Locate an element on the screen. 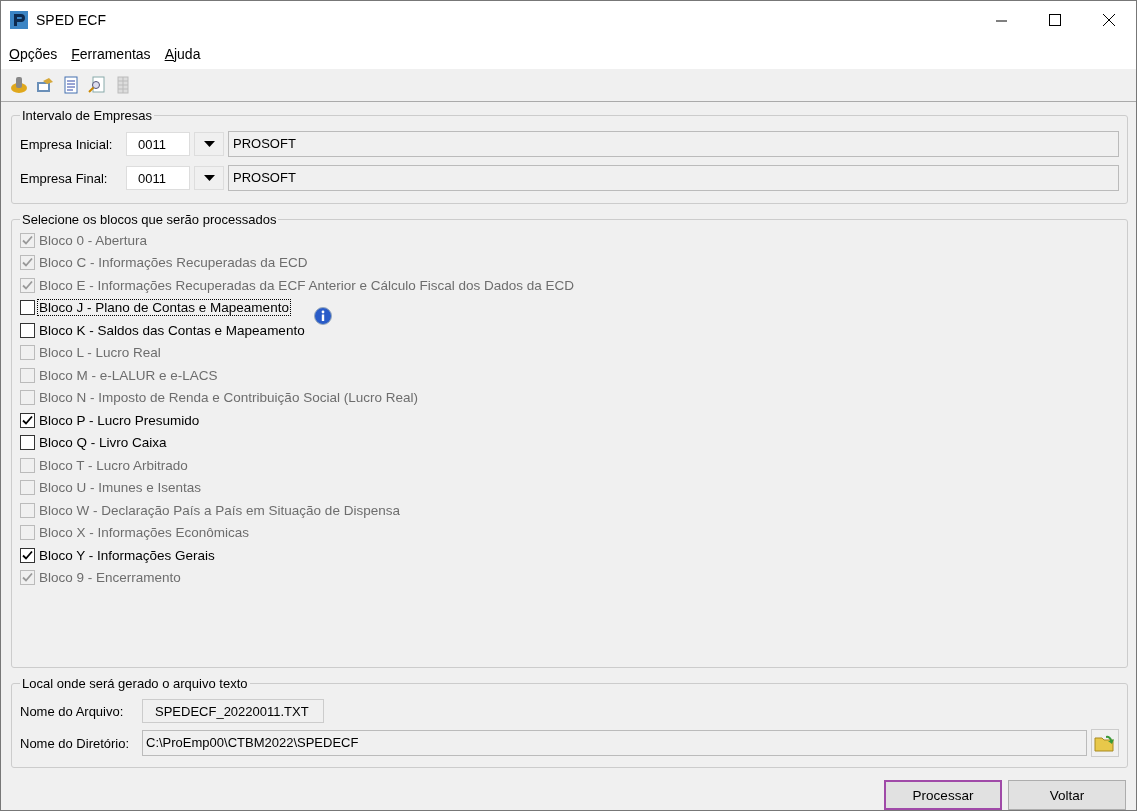  maximize-icon is located at coordinates (1055, 20).